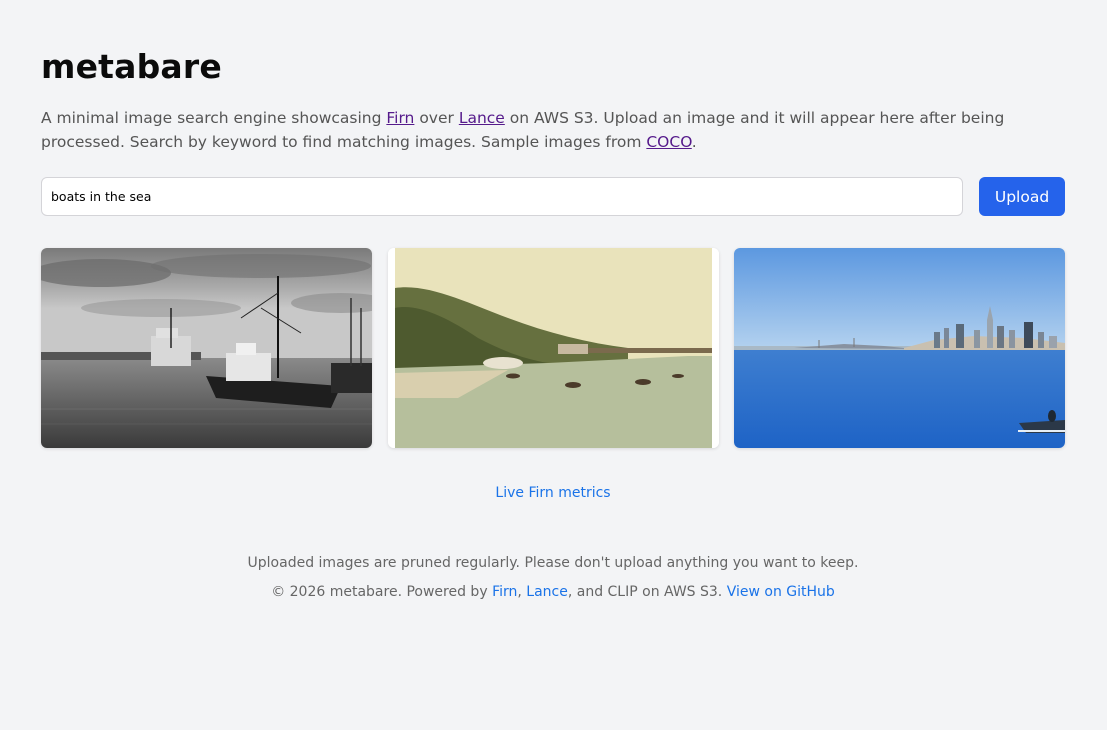  I want to click on upload-button: Upload, so click(1022, 196).